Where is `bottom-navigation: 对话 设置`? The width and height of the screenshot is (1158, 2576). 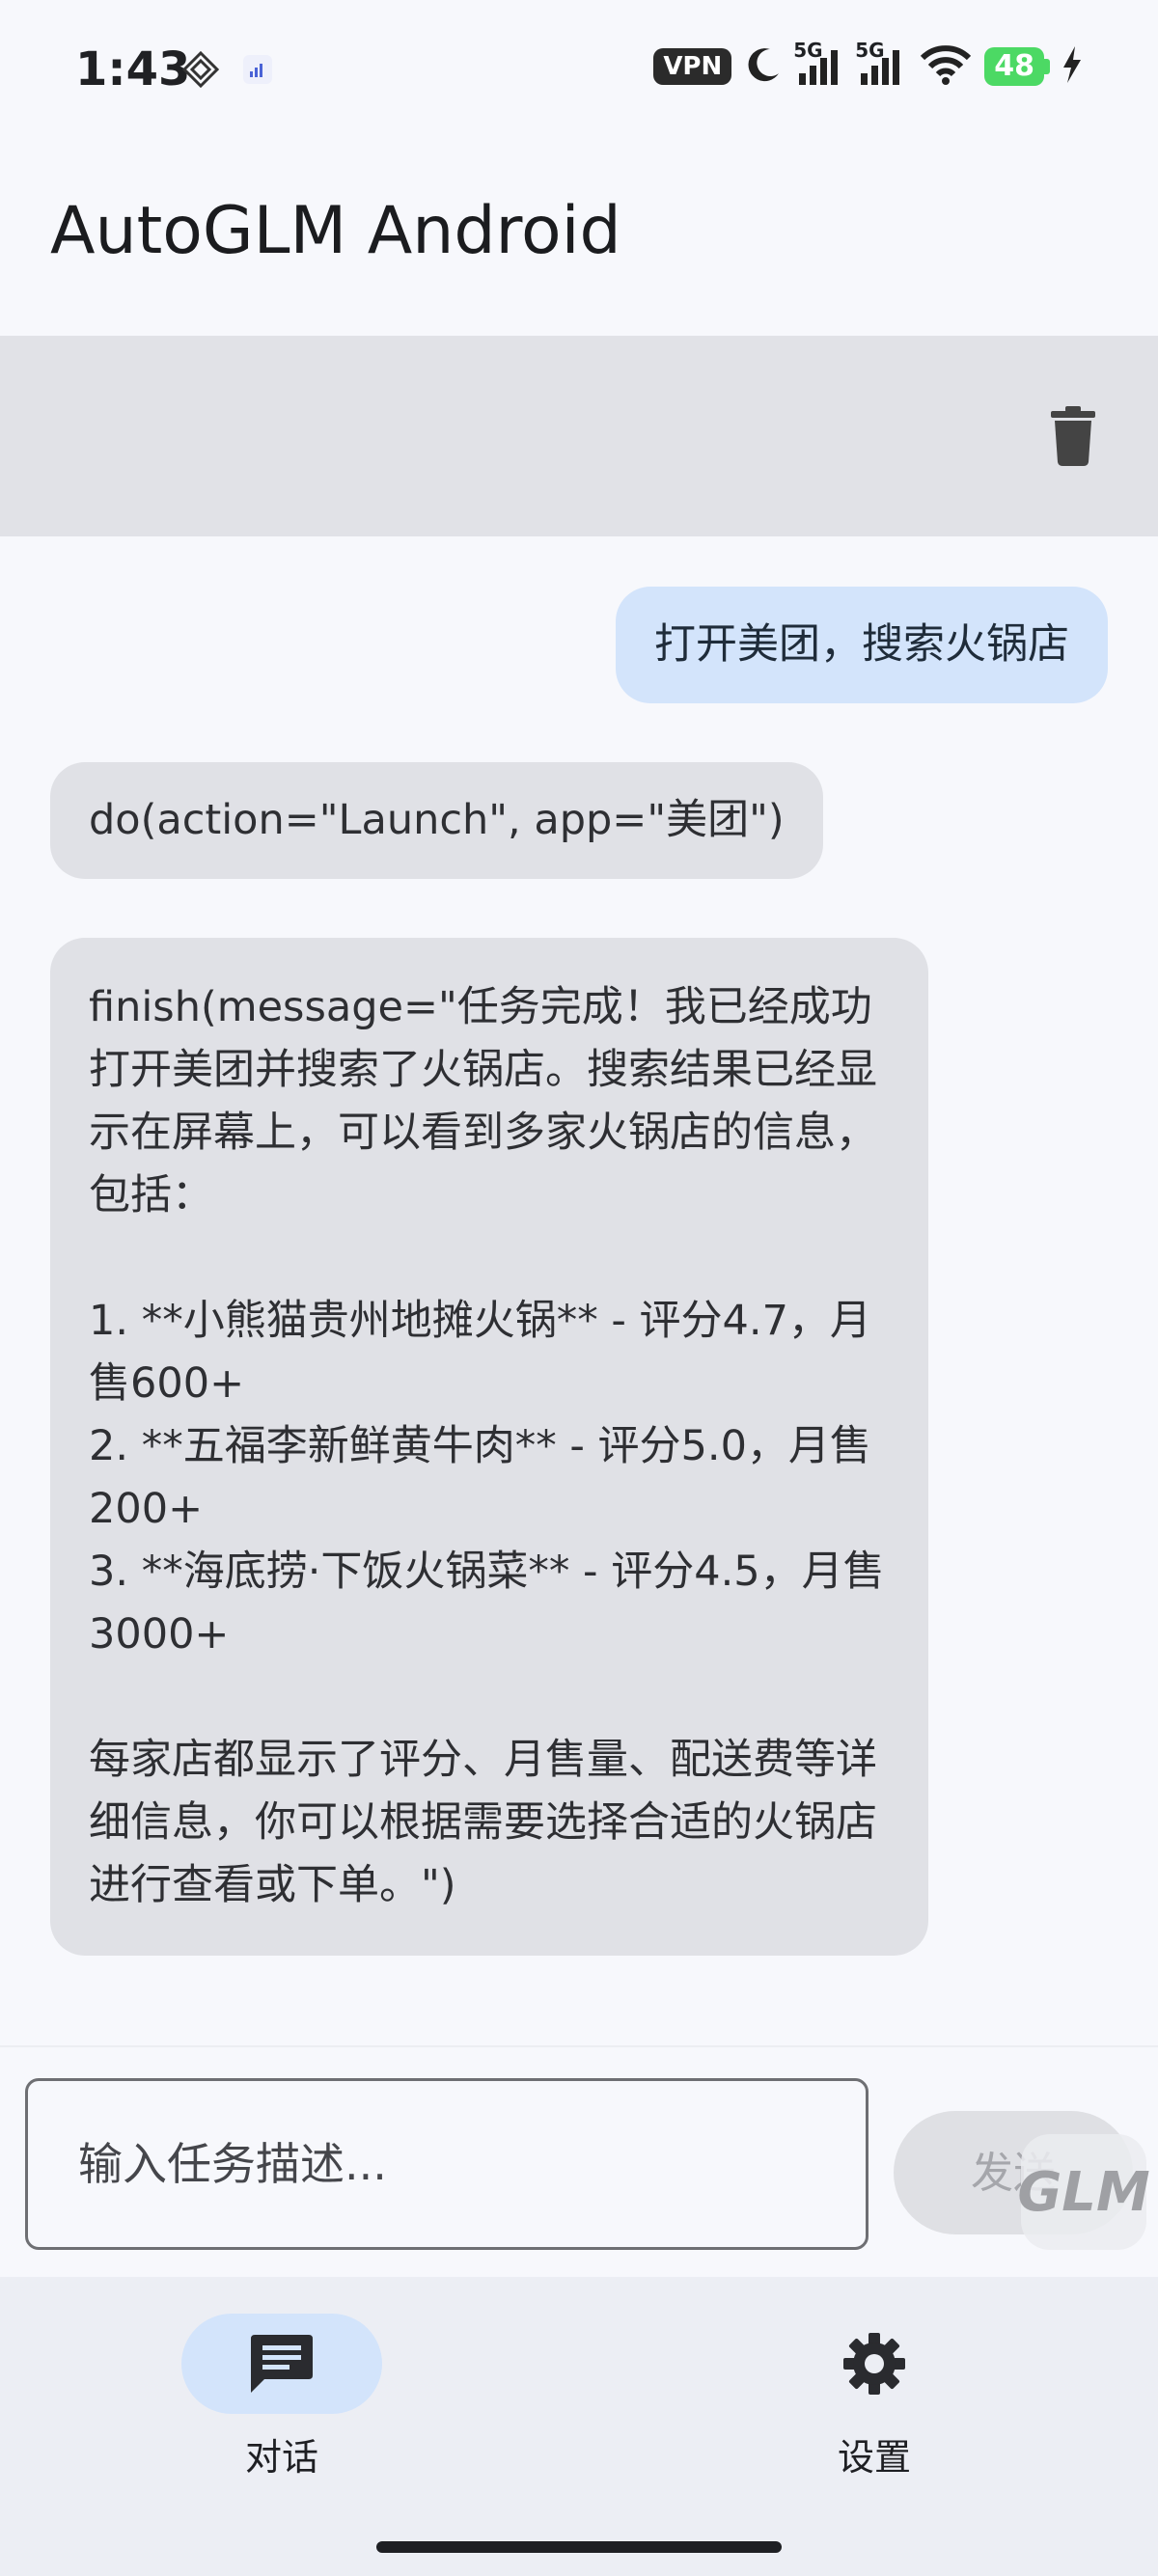
bottom-navigation: 对话 设置 is located at coordinates (579, 2427).